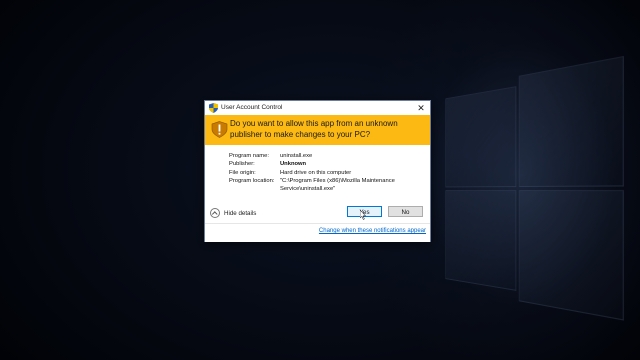 Image resolution: width=640 pixels, height=360 pixels. Describe the element at coordinates (317, 232) in the screenshot. I see `dialog-footer: Change when these notifications appear` at that location.